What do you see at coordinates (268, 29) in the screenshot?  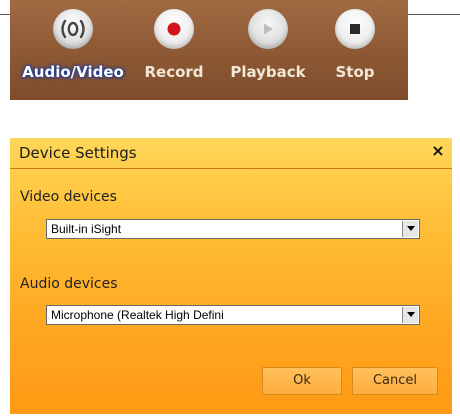 I see `play-triangle-icon` at bounding box center [268, 29].